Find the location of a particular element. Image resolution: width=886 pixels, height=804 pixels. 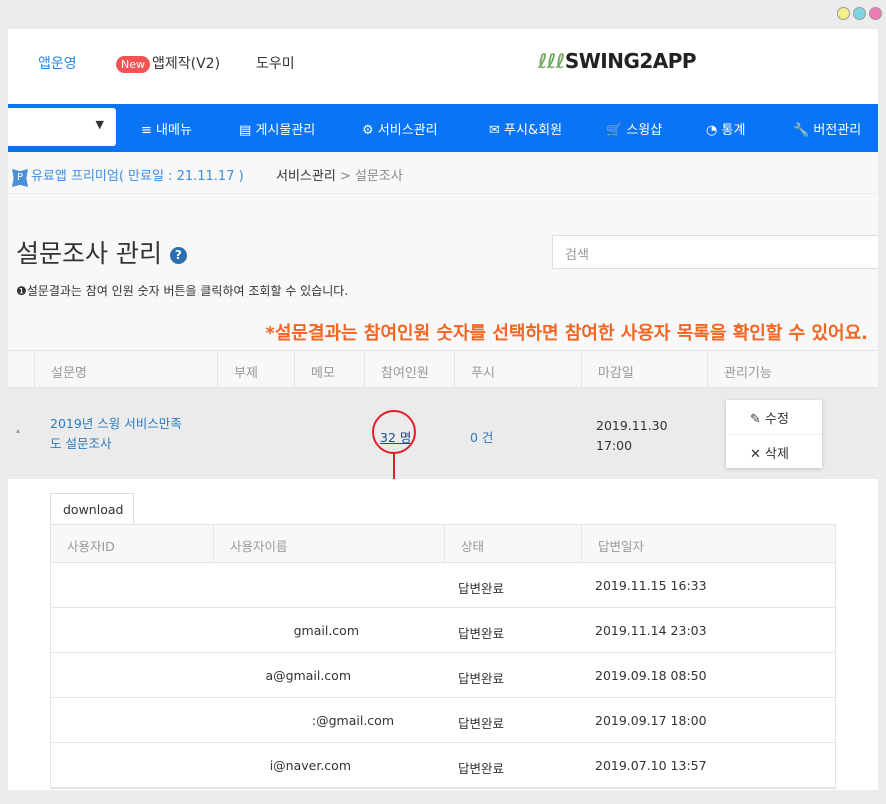

table-row: i@naver.com 답변완료 2019.07.10 13:57 is located at coordinates (443, 765).